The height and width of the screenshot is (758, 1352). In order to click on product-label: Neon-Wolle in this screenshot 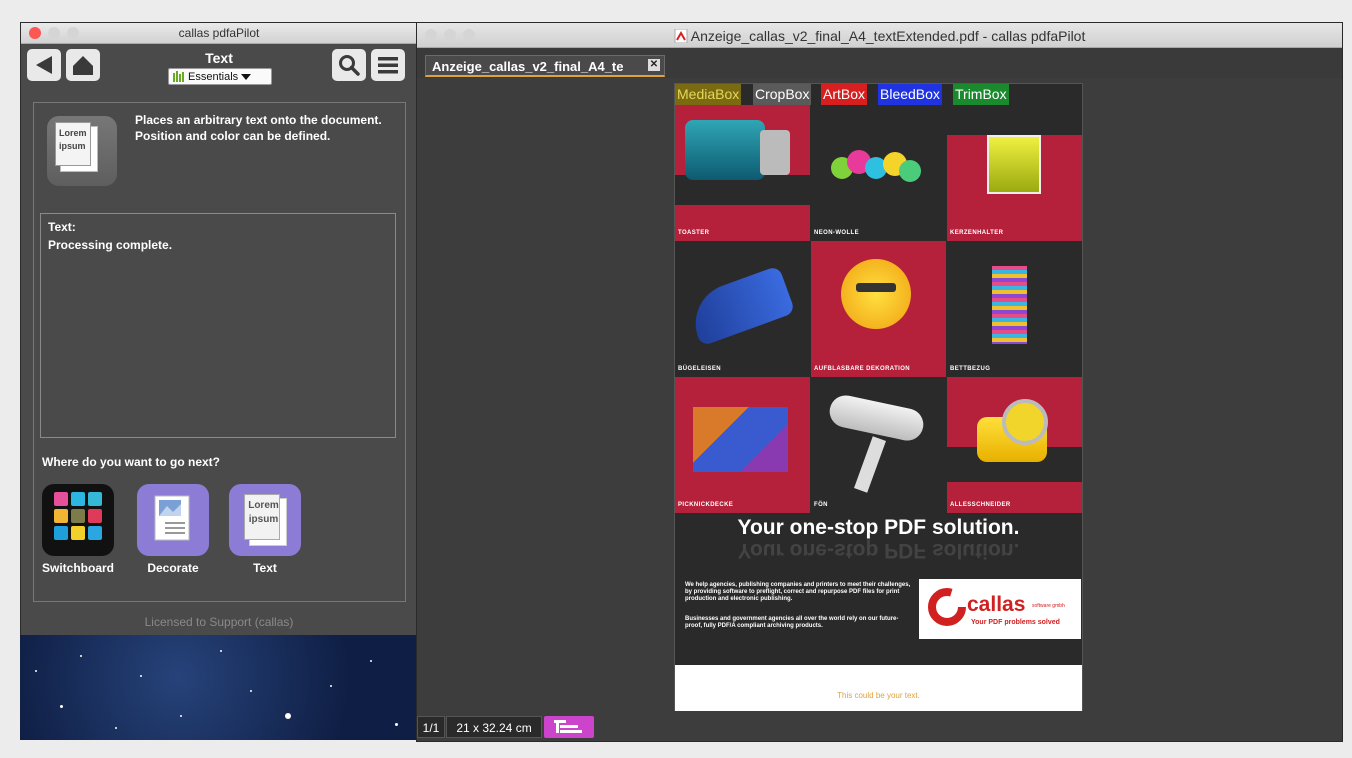, I will do `click(836, 233)`.